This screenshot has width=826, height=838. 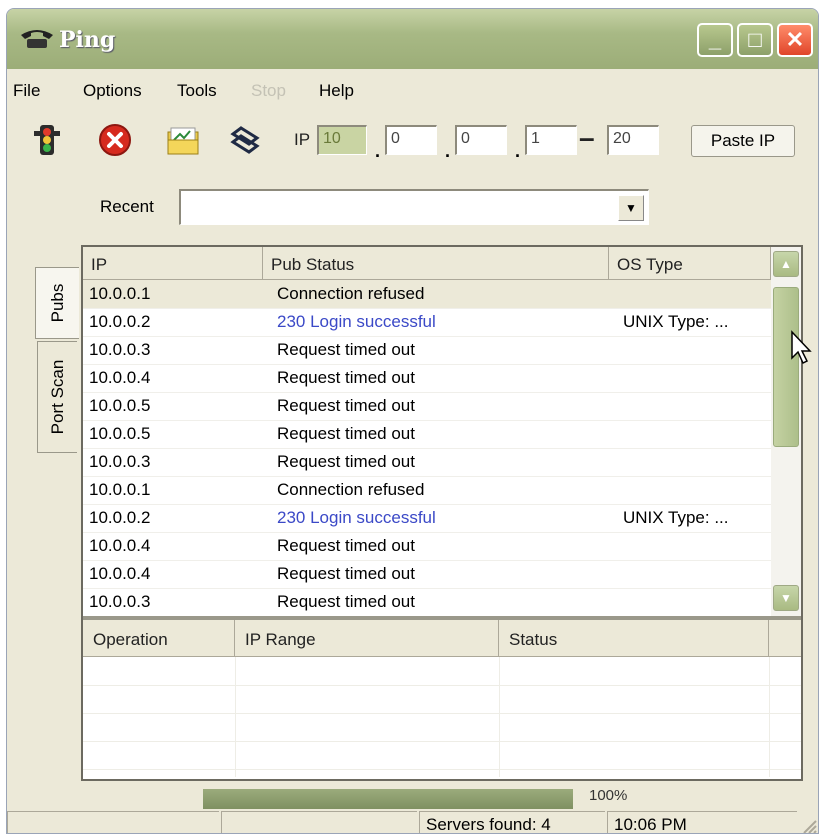 I want to click on progress-bar-fill, so click(x=388, y=799).